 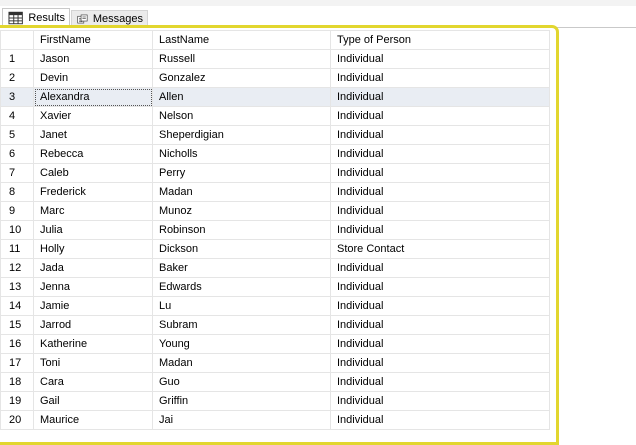 What do you see at coordinates (241, 135) in the screenshot?
I see `lastname-cell: Sheperdigian` at bounding box center [241, 135].